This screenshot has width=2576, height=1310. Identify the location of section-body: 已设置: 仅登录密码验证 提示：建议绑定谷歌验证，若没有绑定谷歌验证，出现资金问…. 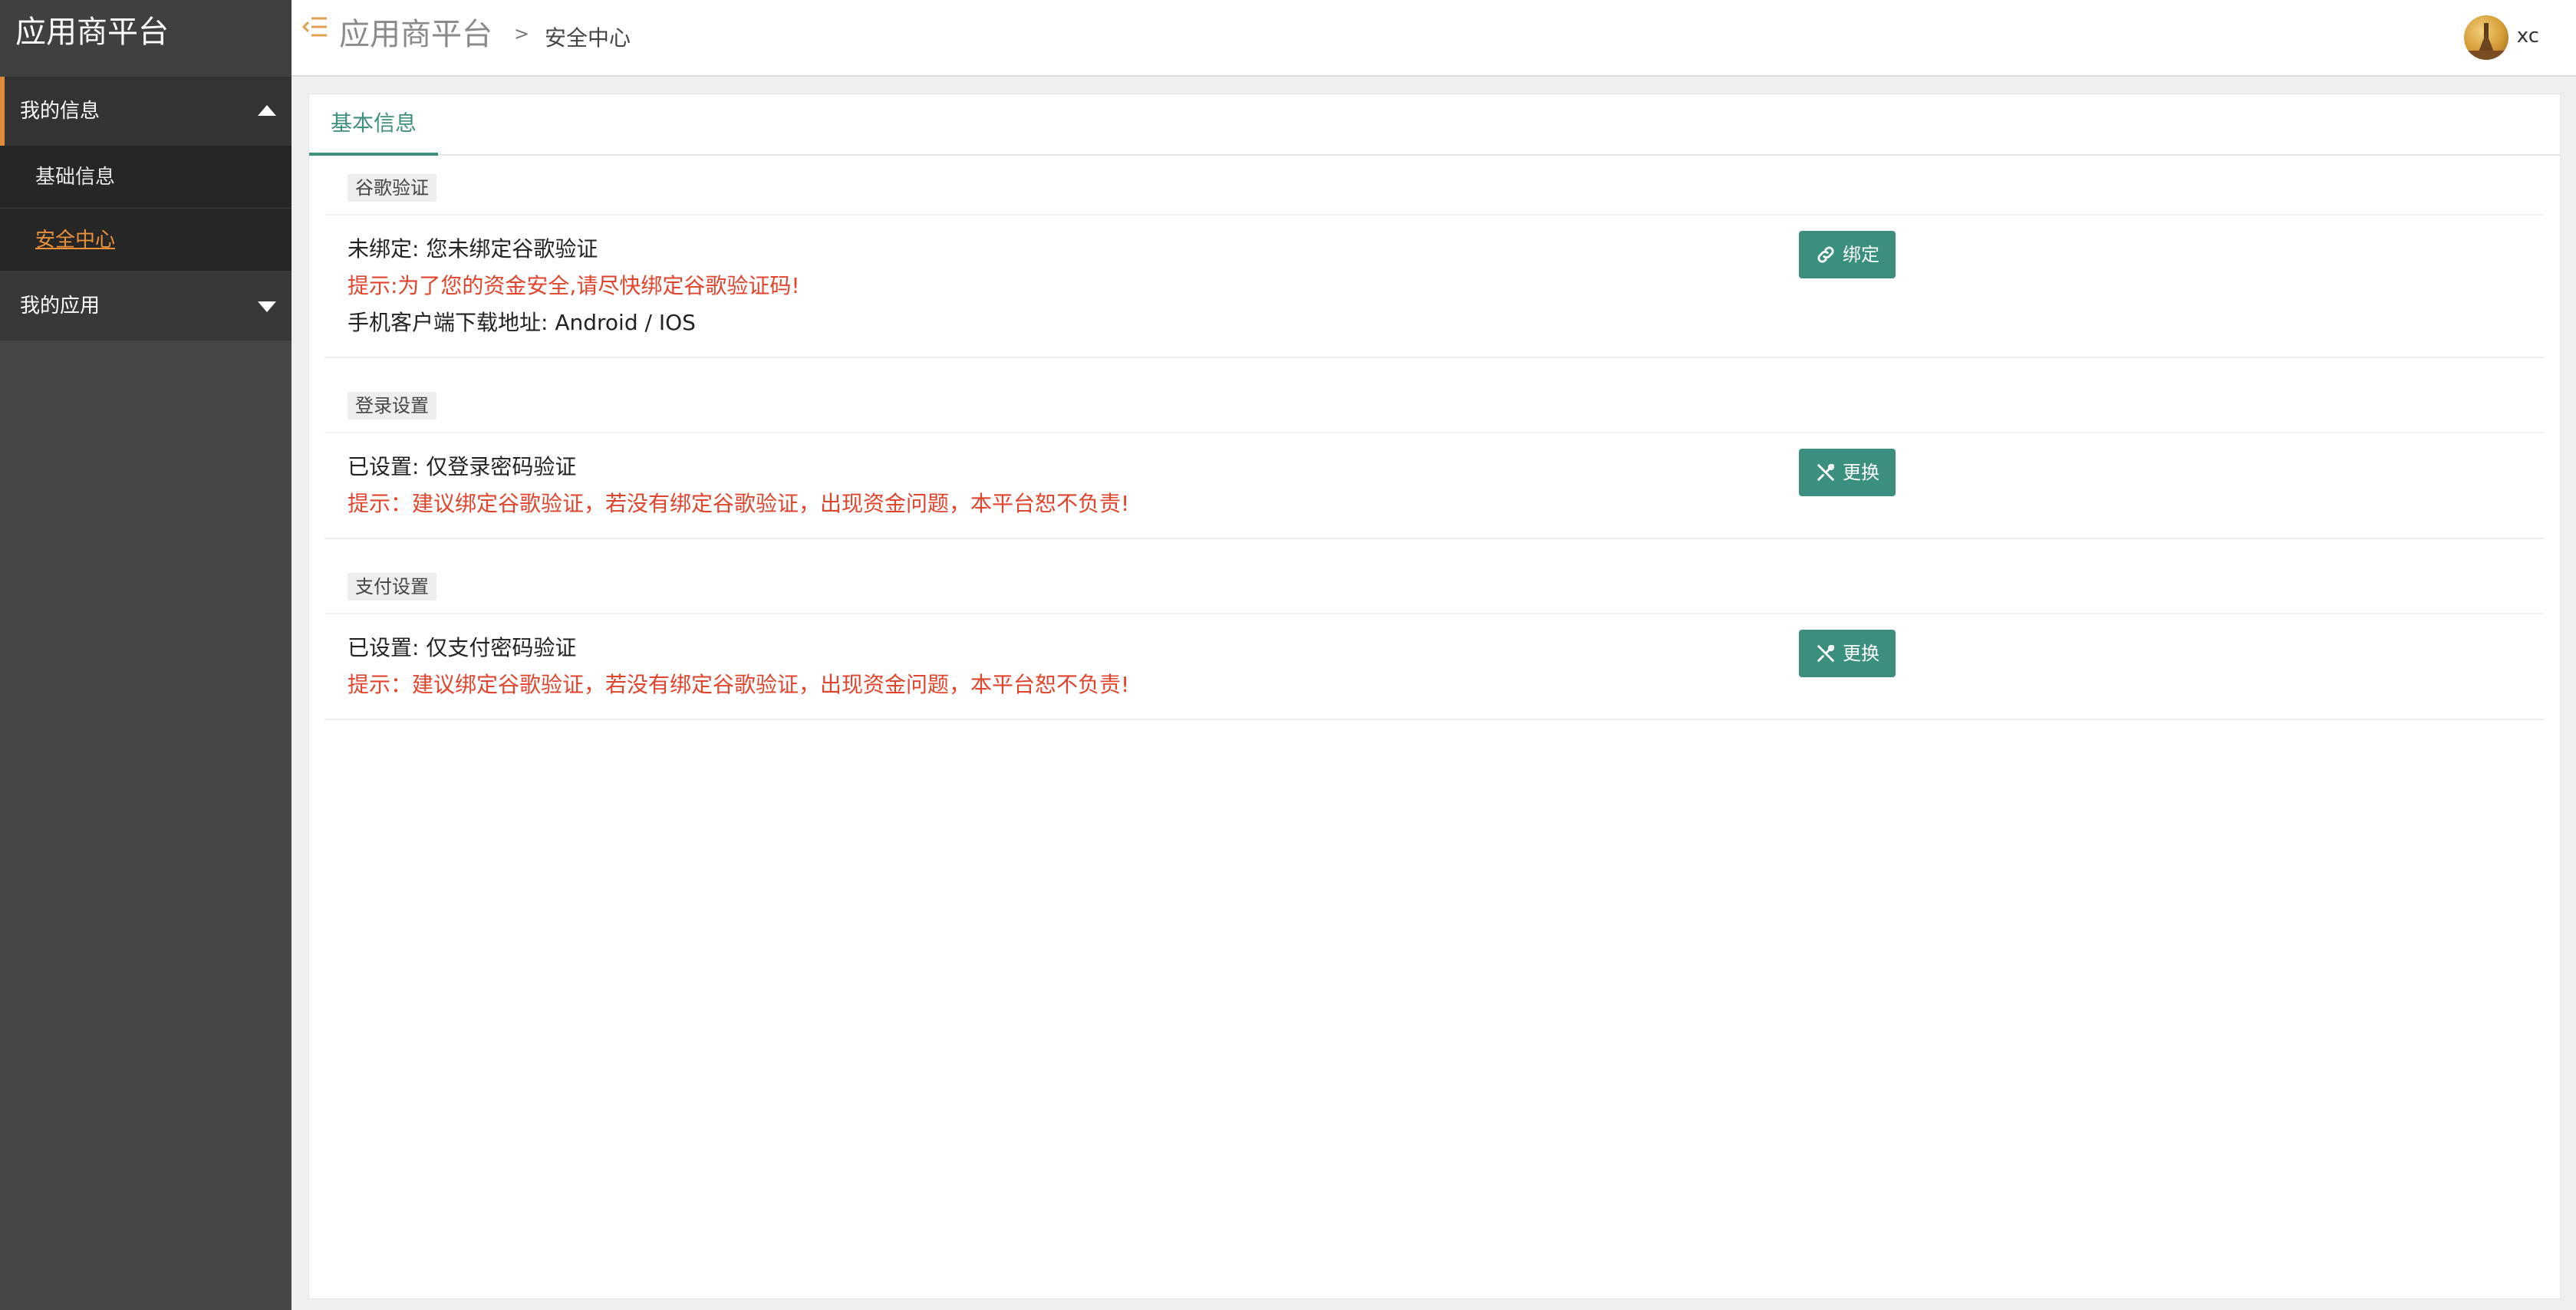
(1434, 485).